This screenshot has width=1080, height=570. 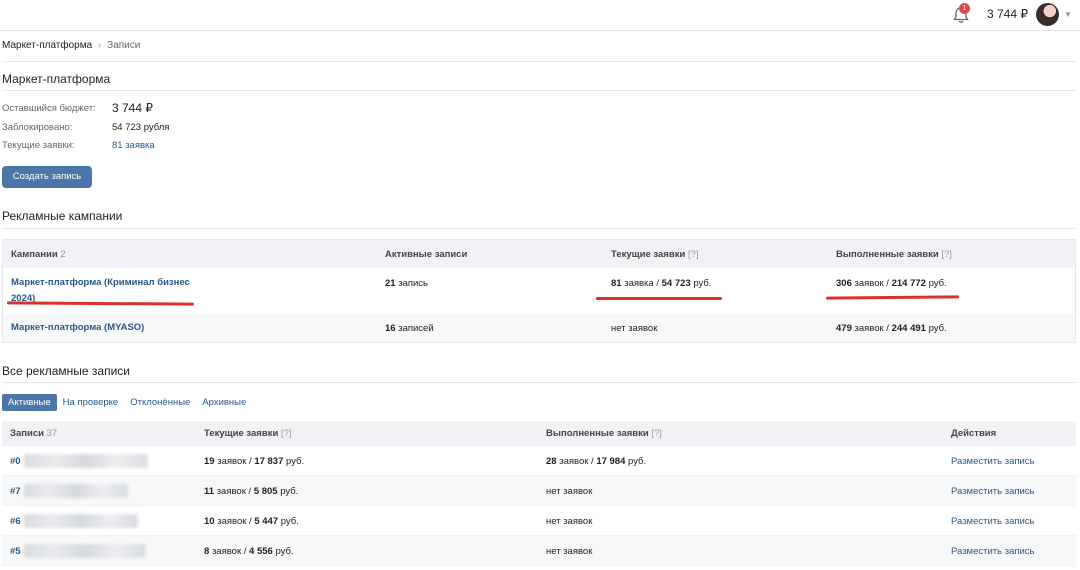 What do you see at coordinates (269, 461) in the screenshot?
I see `sum: 17 837` at bounding box center [269, 461].